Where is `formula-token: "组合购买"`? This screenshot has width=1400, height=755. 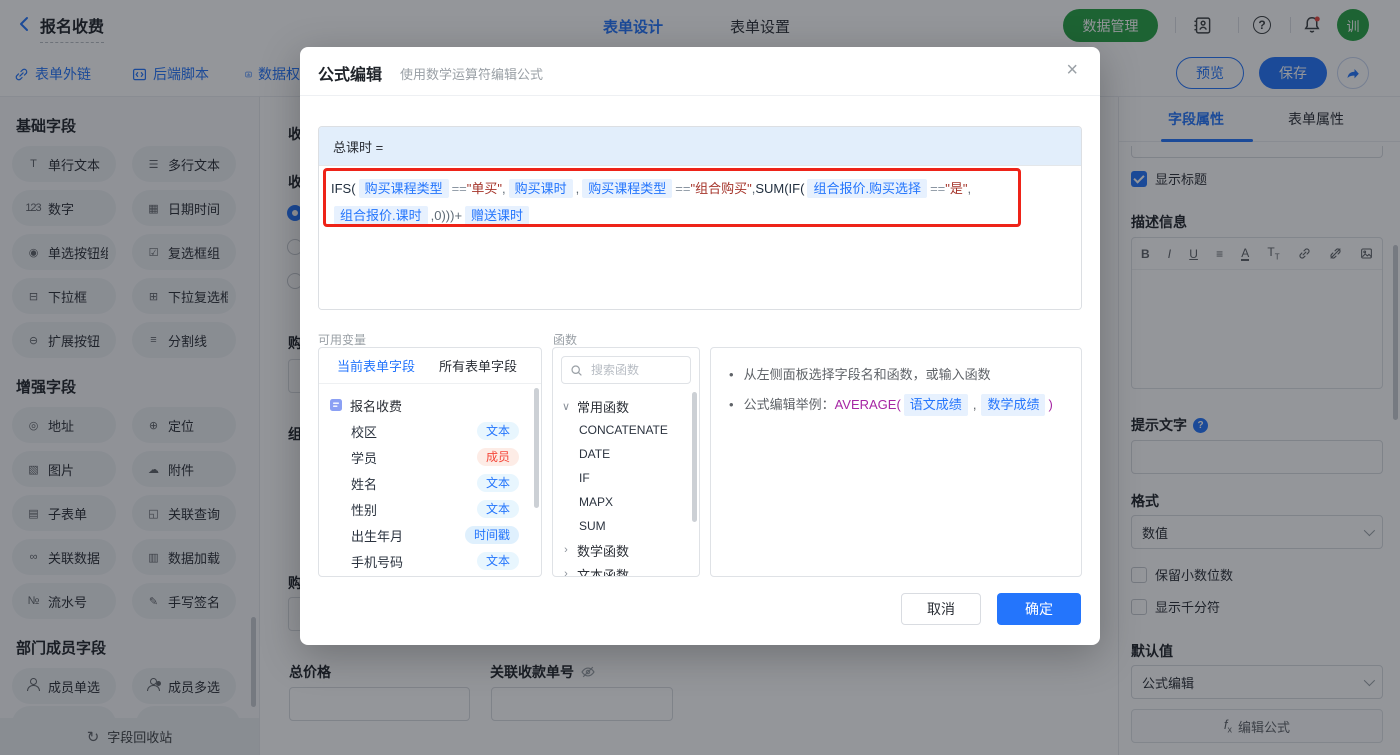
formula-token: "组合购买" is located at coordinates (721, 188).